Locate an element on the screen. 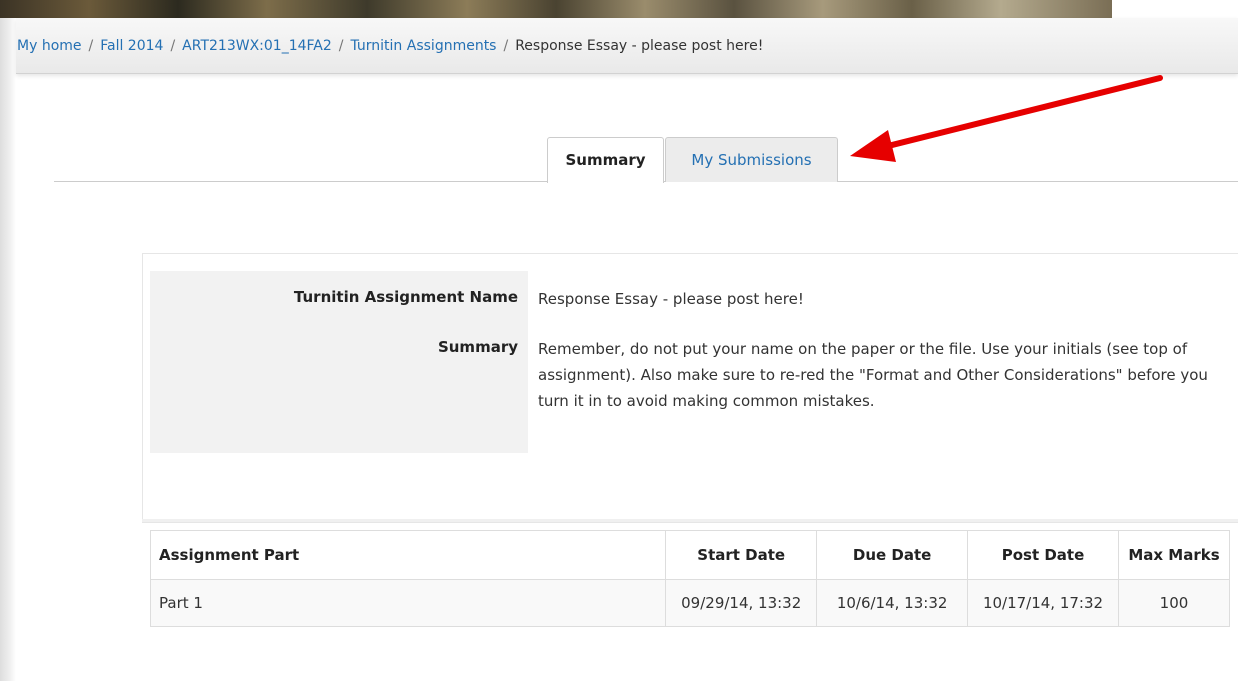 This screenshot has height=681, width=1238. cell-max-marks: 100 is located at coordinates (1174, 603).